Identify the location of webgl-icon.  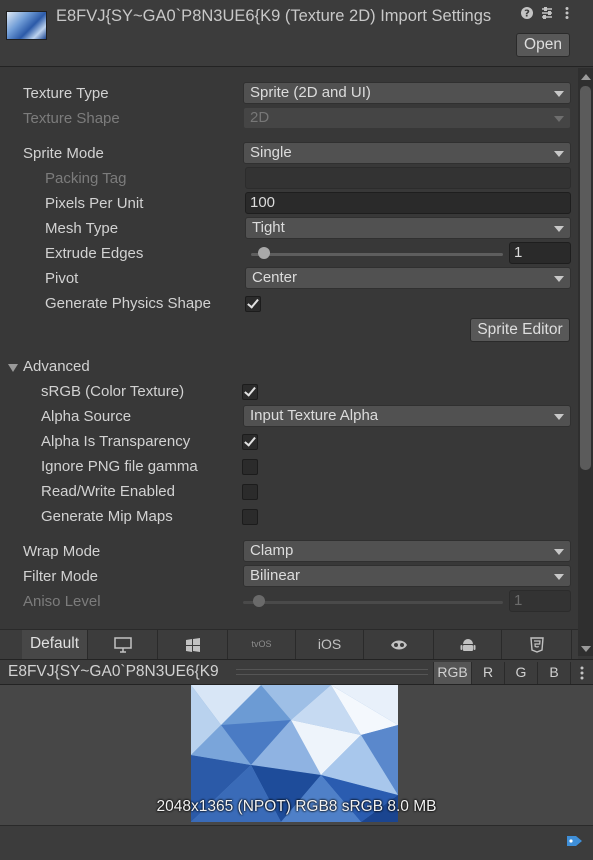
(398, 645).